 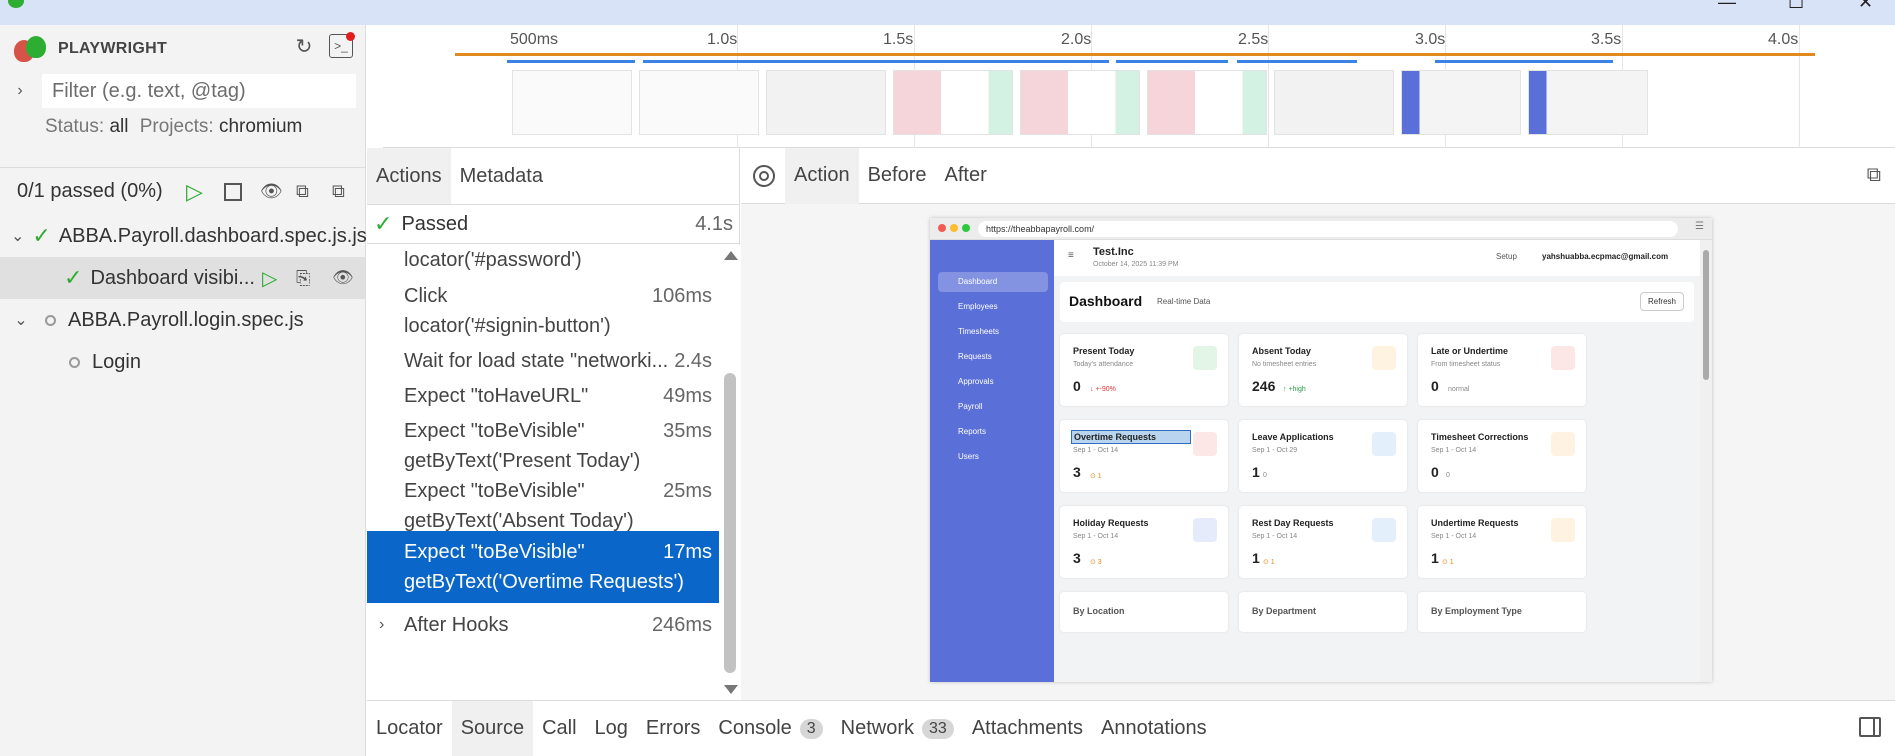 I want to click on projects-value: chromium, so click(x=260, y=126).